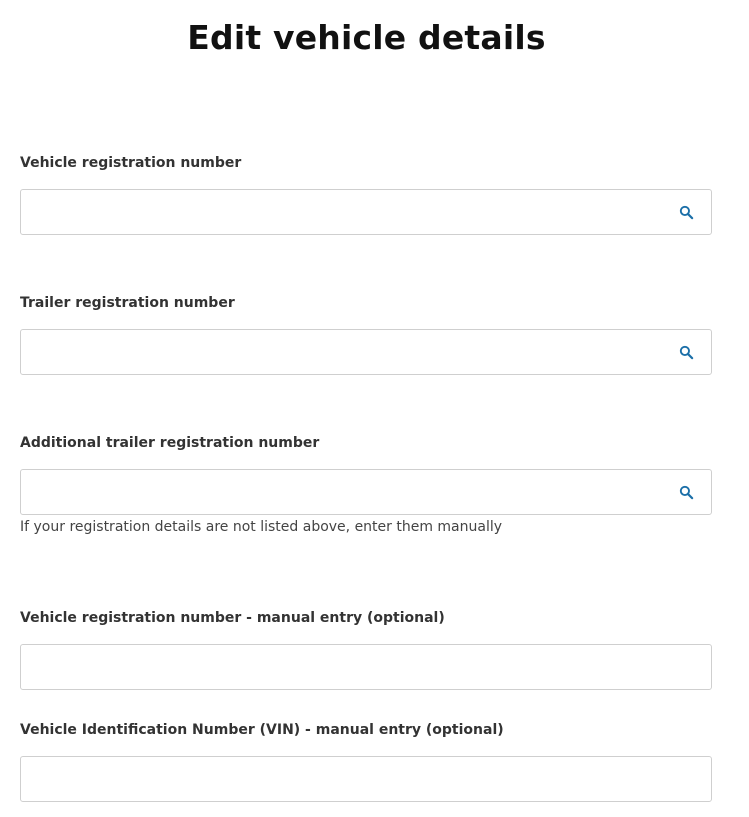  I want to click on manual-rego-input, so click(366, 667).